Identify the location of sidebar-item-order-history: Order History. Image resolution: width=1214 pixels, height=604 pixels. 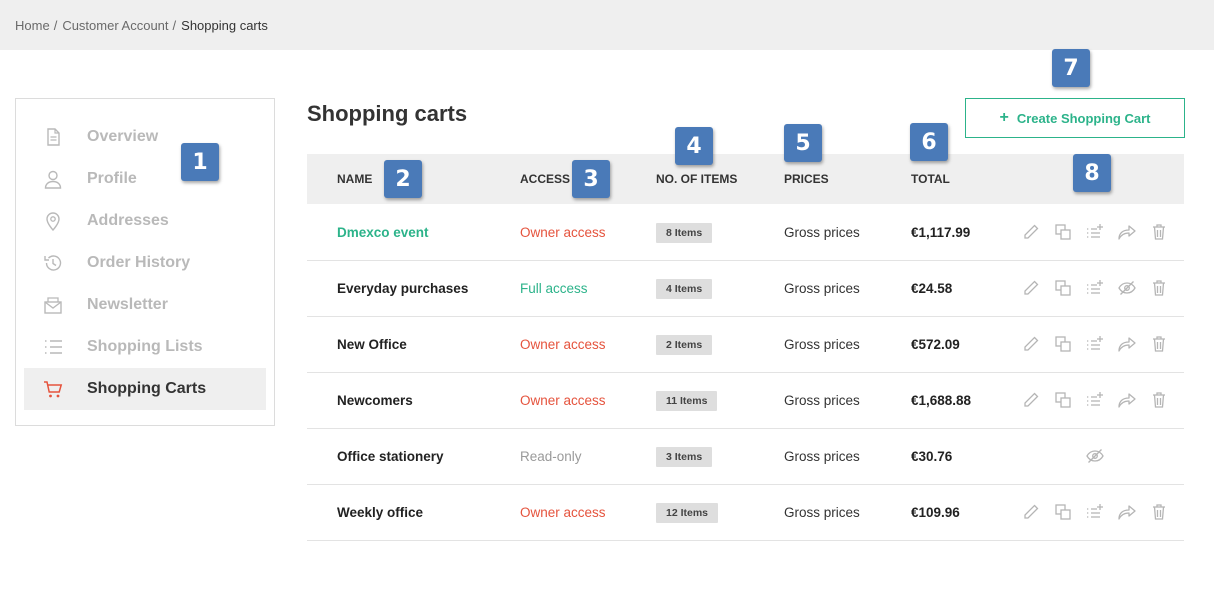
(145, 263).